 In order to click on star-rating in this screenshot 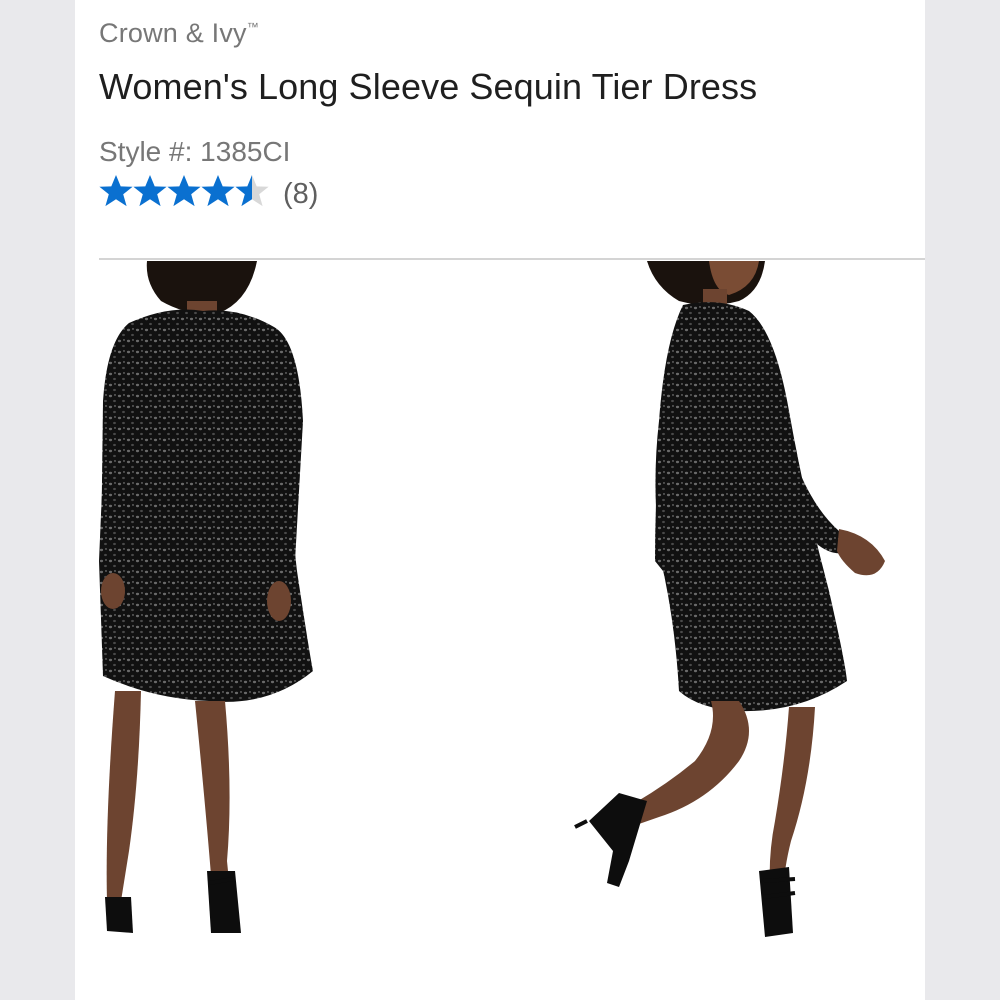, I will do `click(184, 194)`.